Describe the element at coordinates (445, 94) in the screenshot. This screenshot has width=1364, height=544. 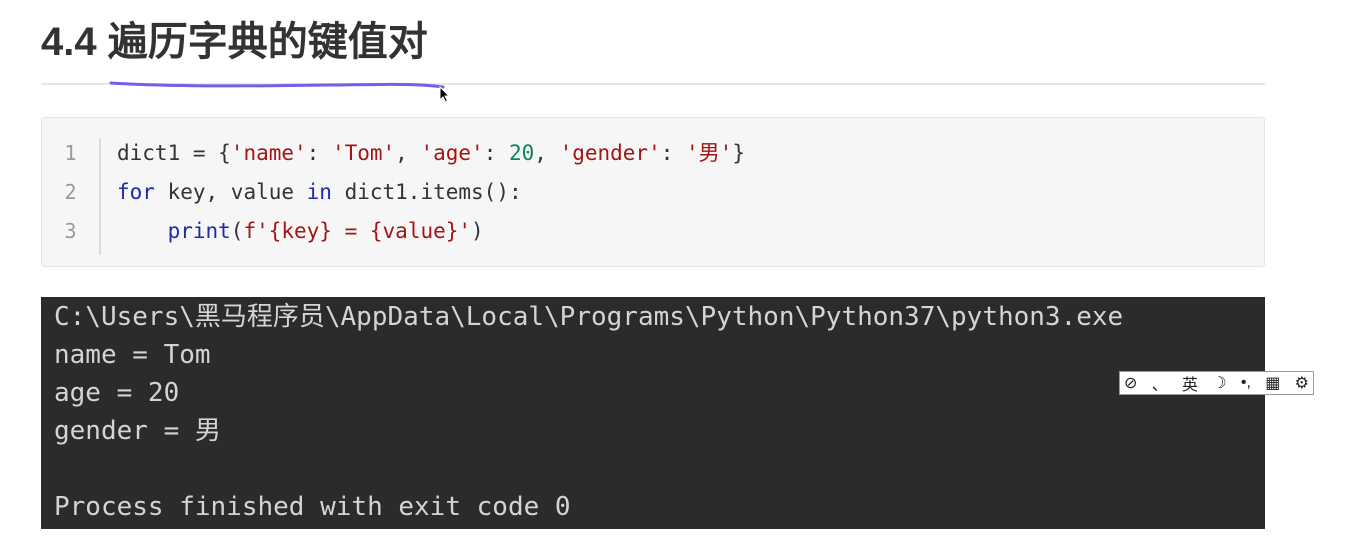
I see `mouse-cursor-icon` at that location.